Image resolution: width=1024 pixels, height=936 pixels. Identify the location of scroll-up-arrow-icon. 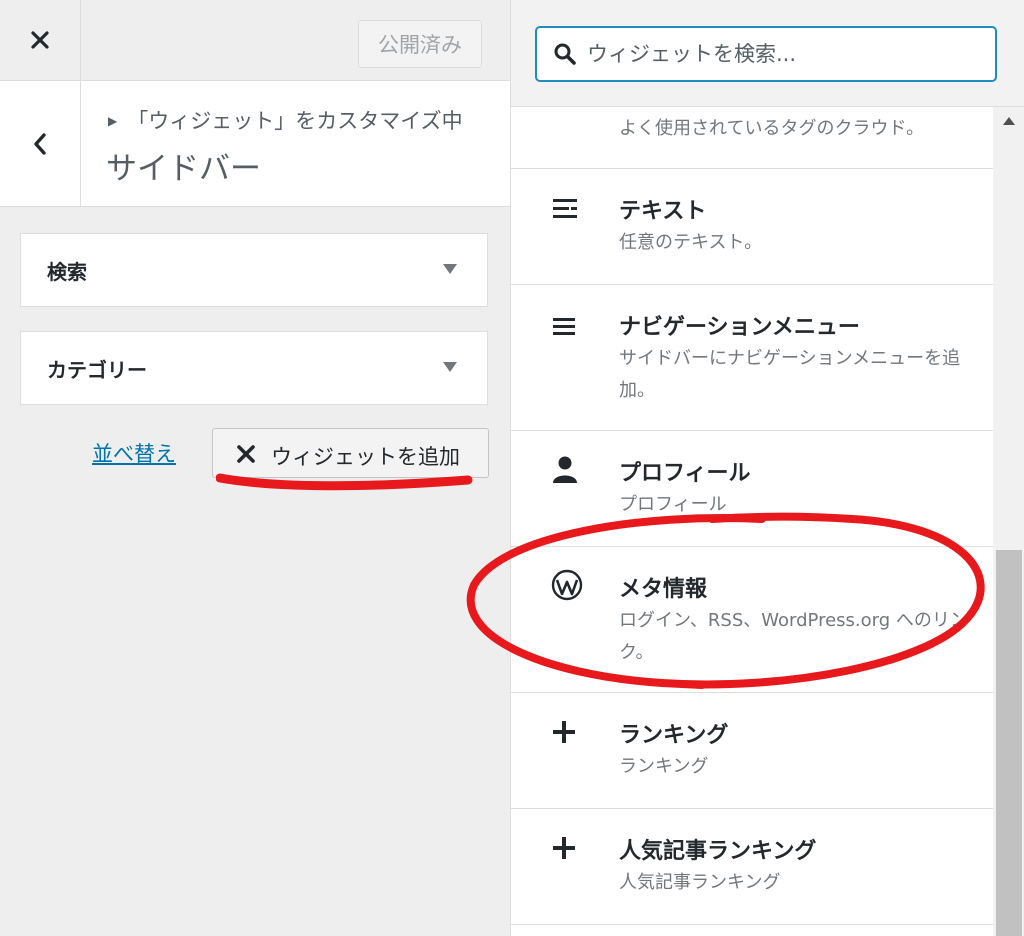
(1009, 121).